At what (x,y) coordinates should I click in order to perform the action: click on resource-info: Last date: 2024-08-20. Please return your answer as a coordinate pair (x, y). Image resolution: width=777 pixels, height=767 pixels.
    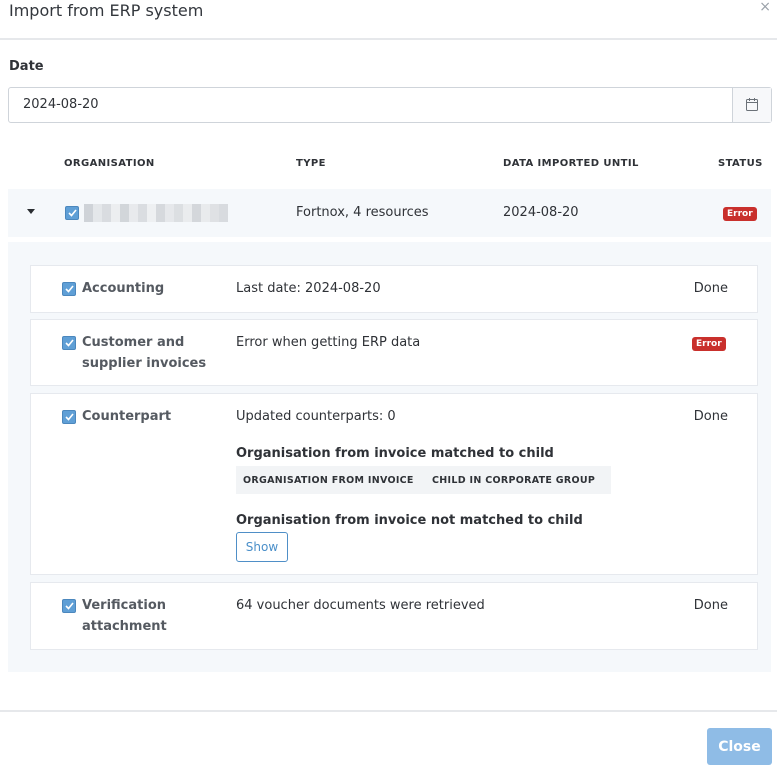
    Looking at the image, I should click on (308, 288).